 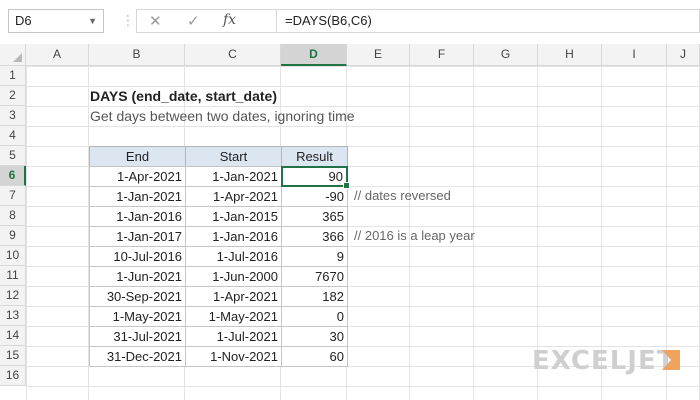 What do you see at coordinates (233, 55) in the screenshot?
I see `column-header-c: C` at bounding box center [233, 55].